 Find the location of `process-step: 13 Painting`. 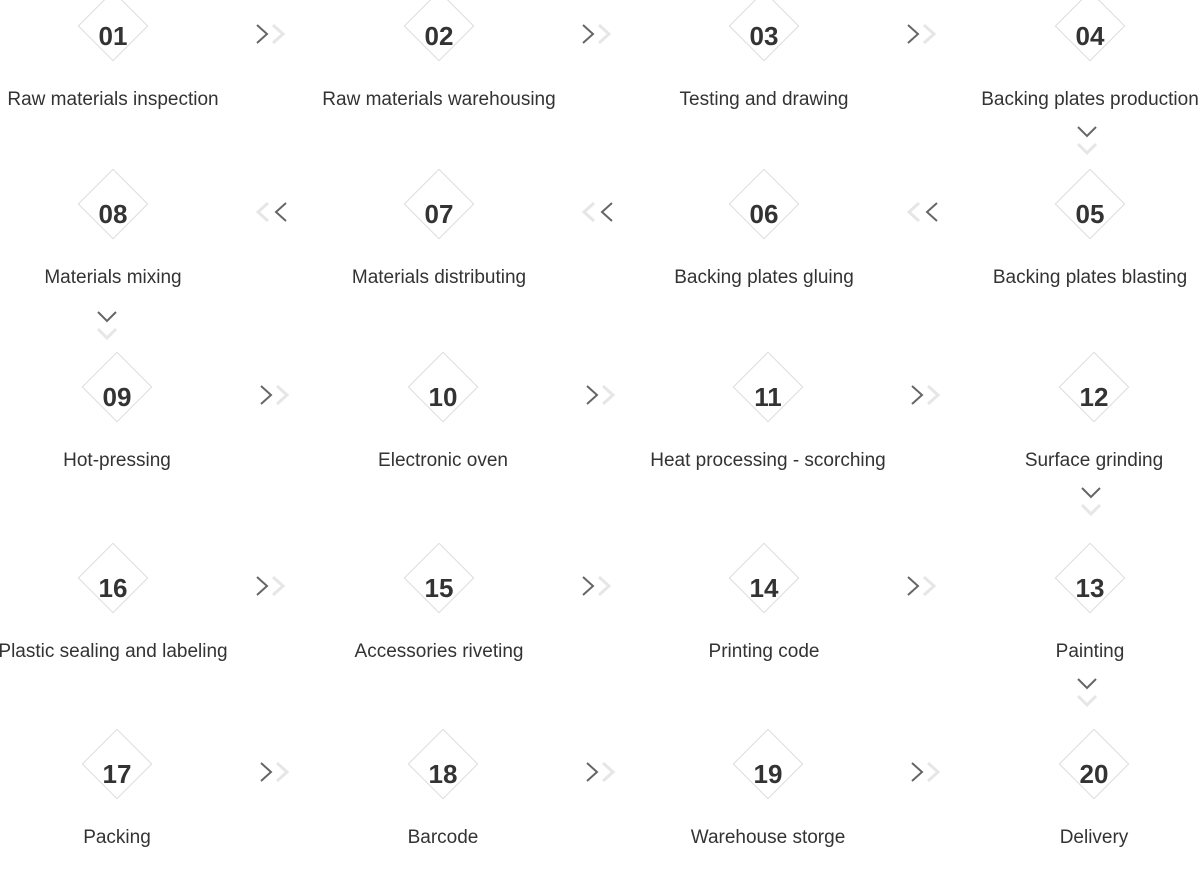

process-step: 13 Painting is located at coordinates (1075, 612).